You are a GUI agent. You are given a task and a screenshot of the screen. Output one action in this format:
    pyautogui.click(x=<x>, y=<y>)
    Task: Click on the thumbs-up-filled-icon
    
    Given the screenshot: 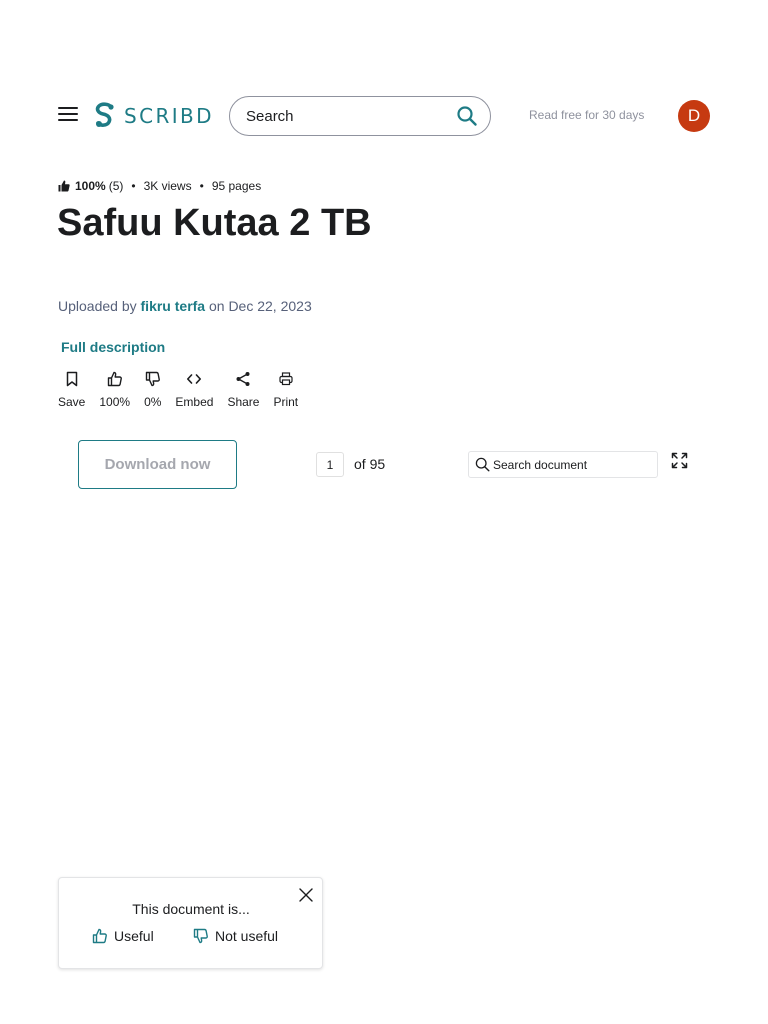 What is the action you would take?
    pyautogui.click(x=64, y=186)
    